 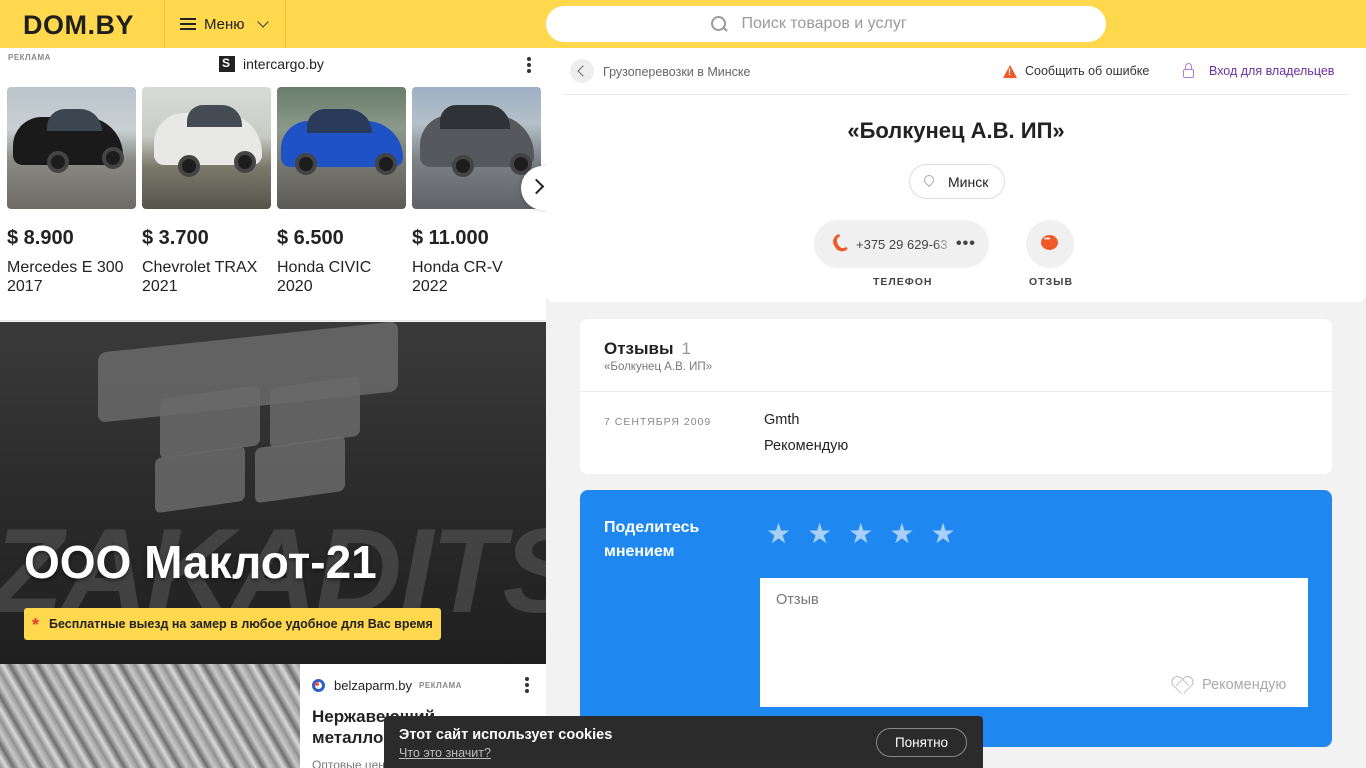 What do you see at coordinates (318, 685) in the screenshot?
I see `belzaparm-favicon-icon` at bounding box center [318, 685].